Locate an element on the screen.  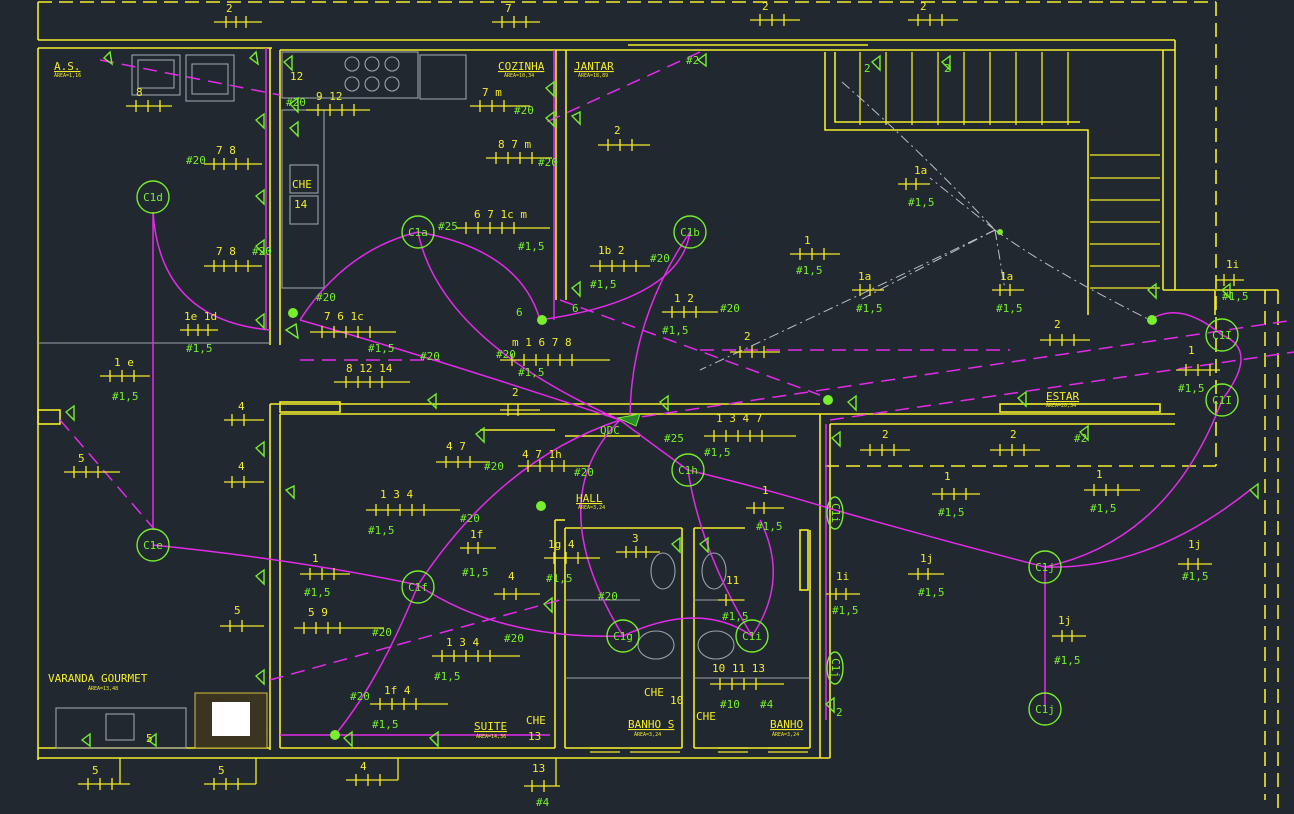
svg-text: JANTAR is located at coordinates (594, 66).